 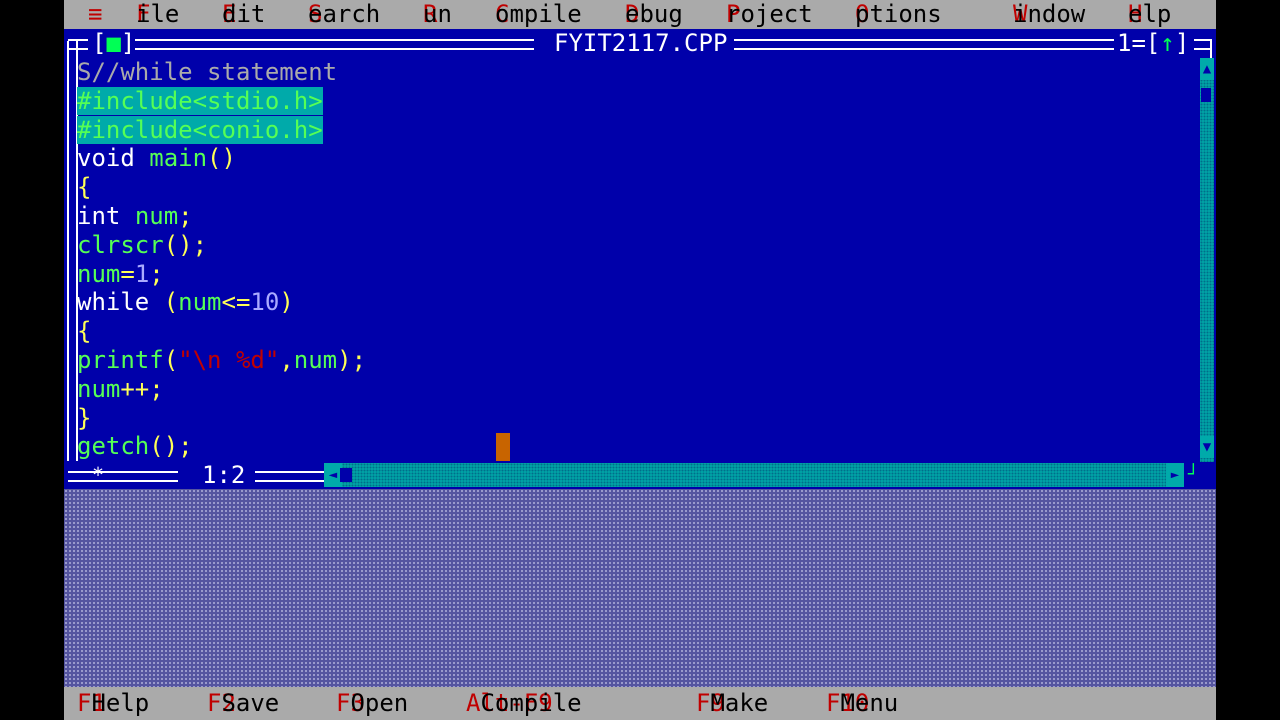 I want to click on code-line: while (num<=10), so click(x=185, y=302).